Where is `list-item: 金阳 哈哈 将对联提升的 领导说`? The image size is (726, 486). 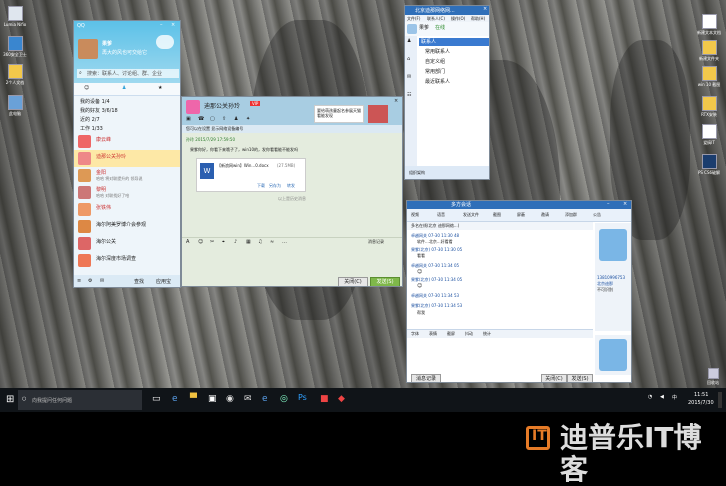 list-item: 金阳 哈哈 将对联提升的 领导说 is located at coordinates (127, 175).